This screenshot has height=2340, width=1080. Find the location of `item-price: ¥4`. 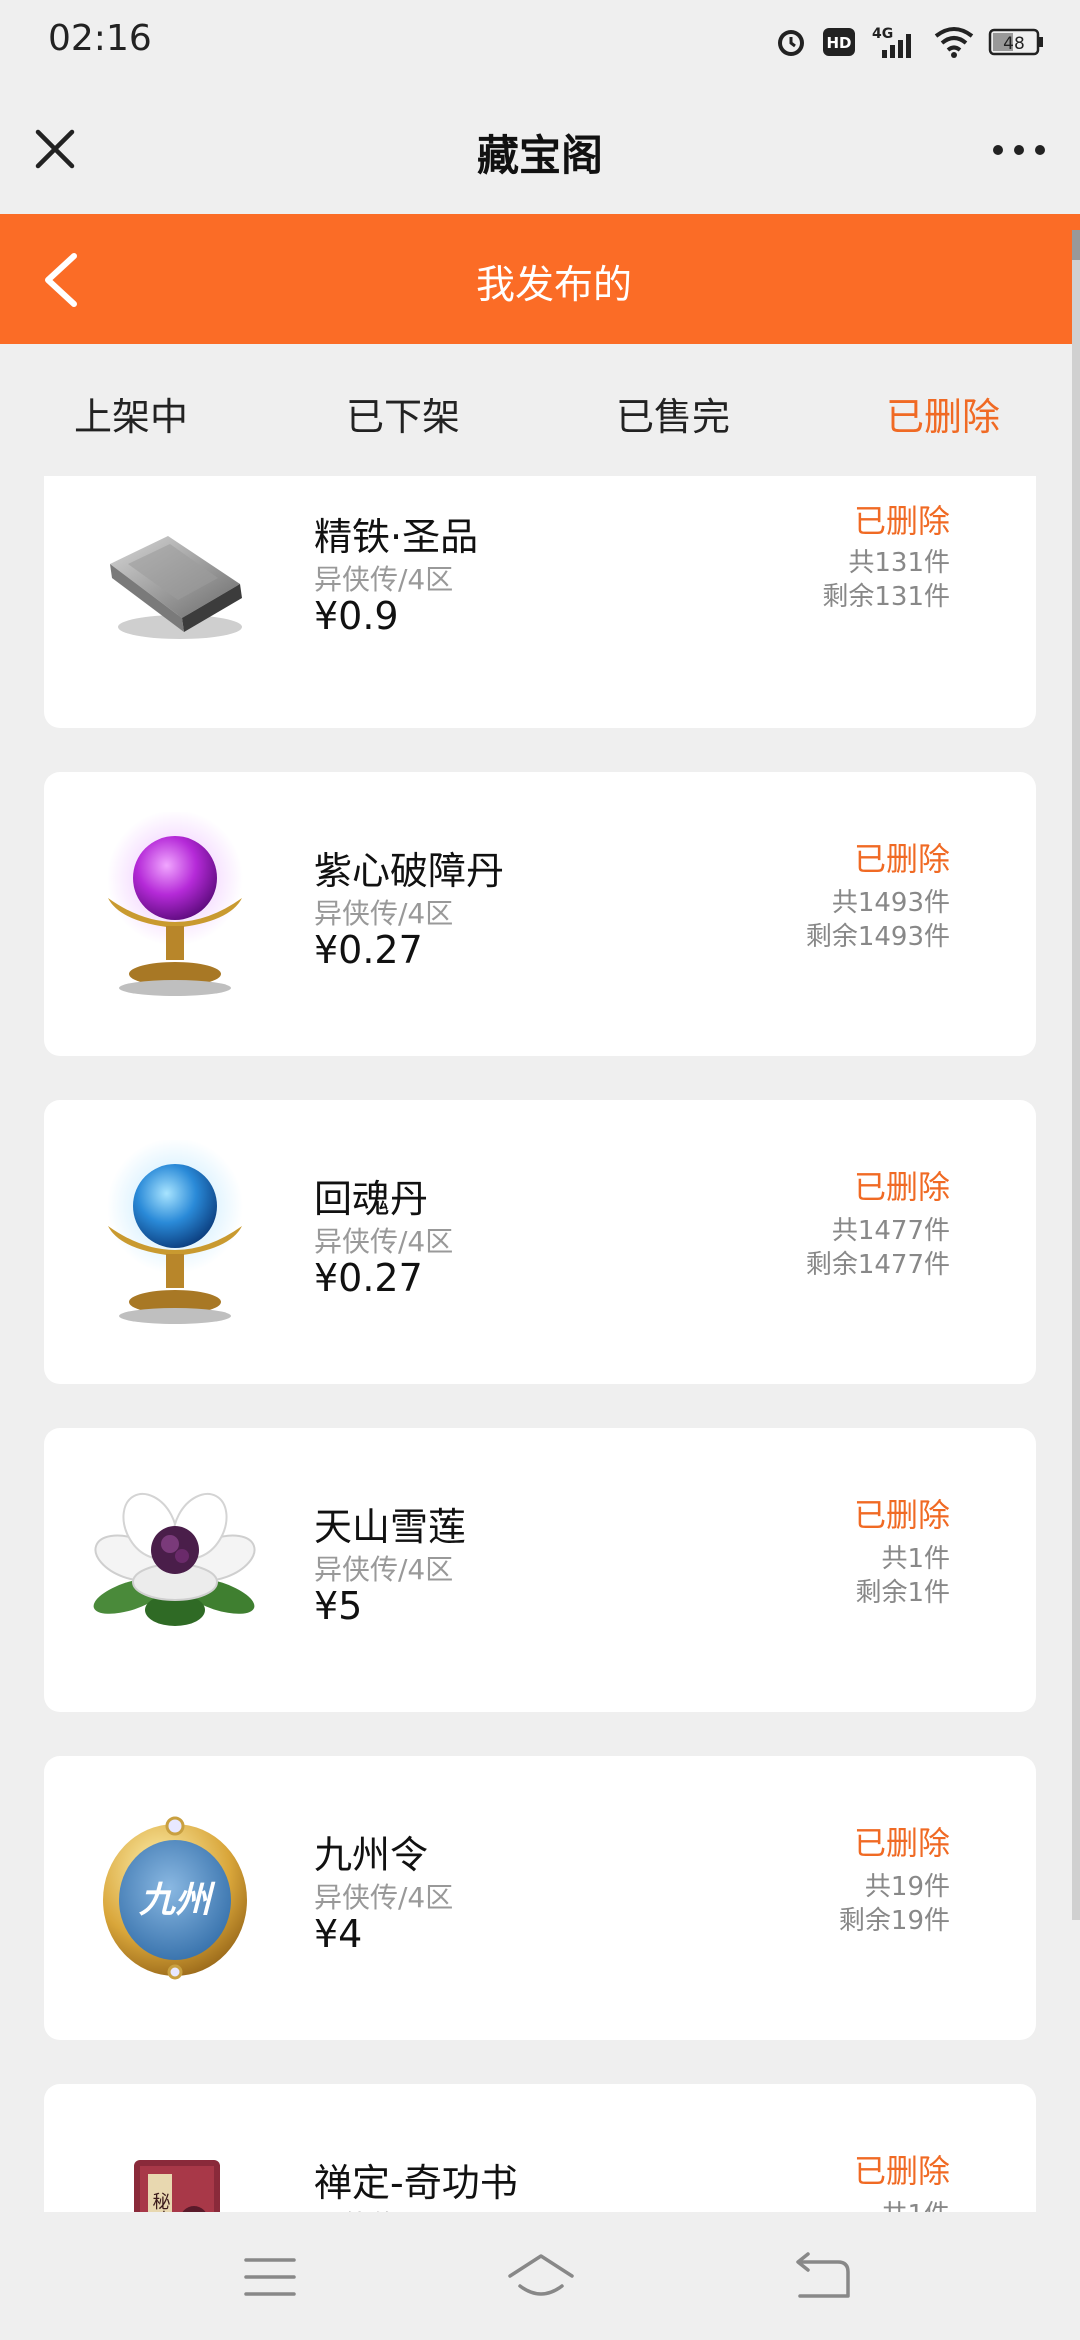

item-price: ¥4 is located at coordinates (338, 1934).